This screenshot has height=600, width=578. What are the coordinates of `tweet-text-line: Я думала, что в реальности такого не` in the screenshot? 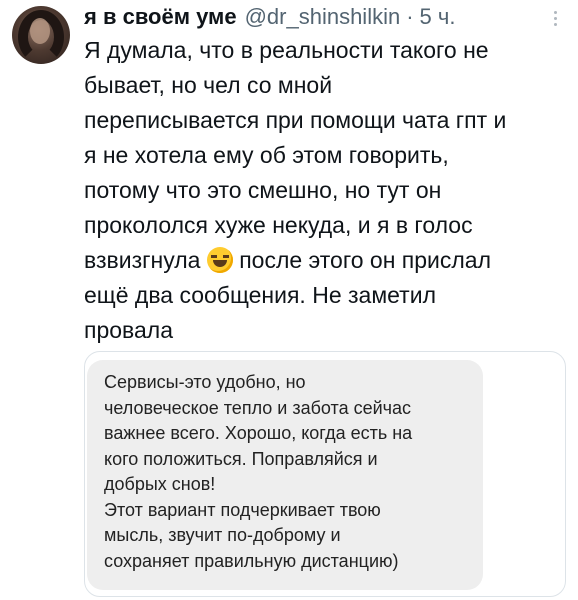 It's located at (286, 50).